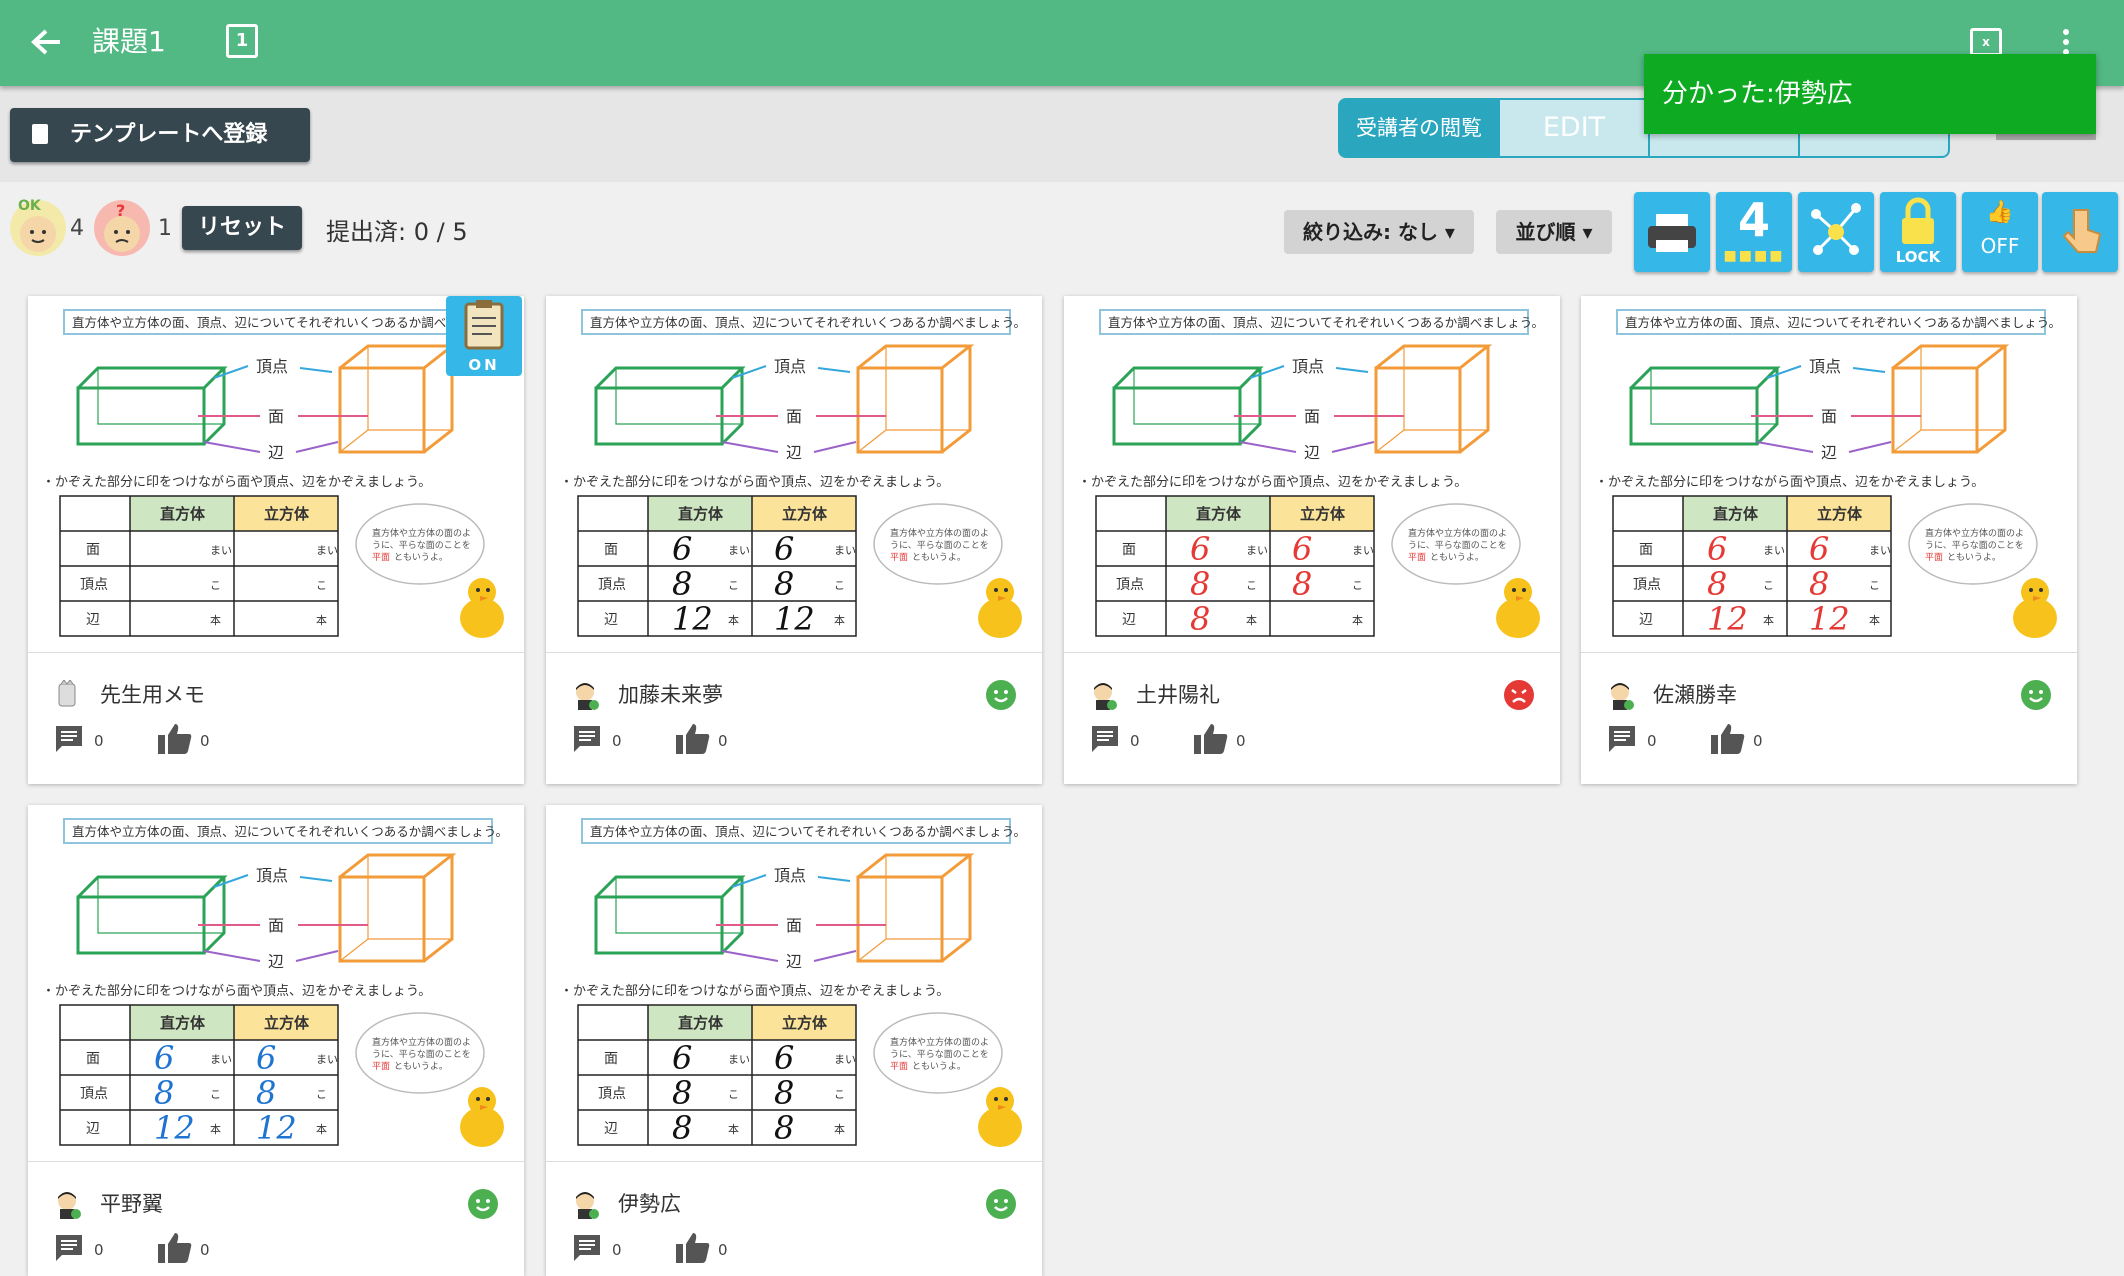 This screenshot has width=2124, height=1276. Describe the element at coordinates (1545, 232) in the screenshot. I see `sort-label: 並び順` at that location.